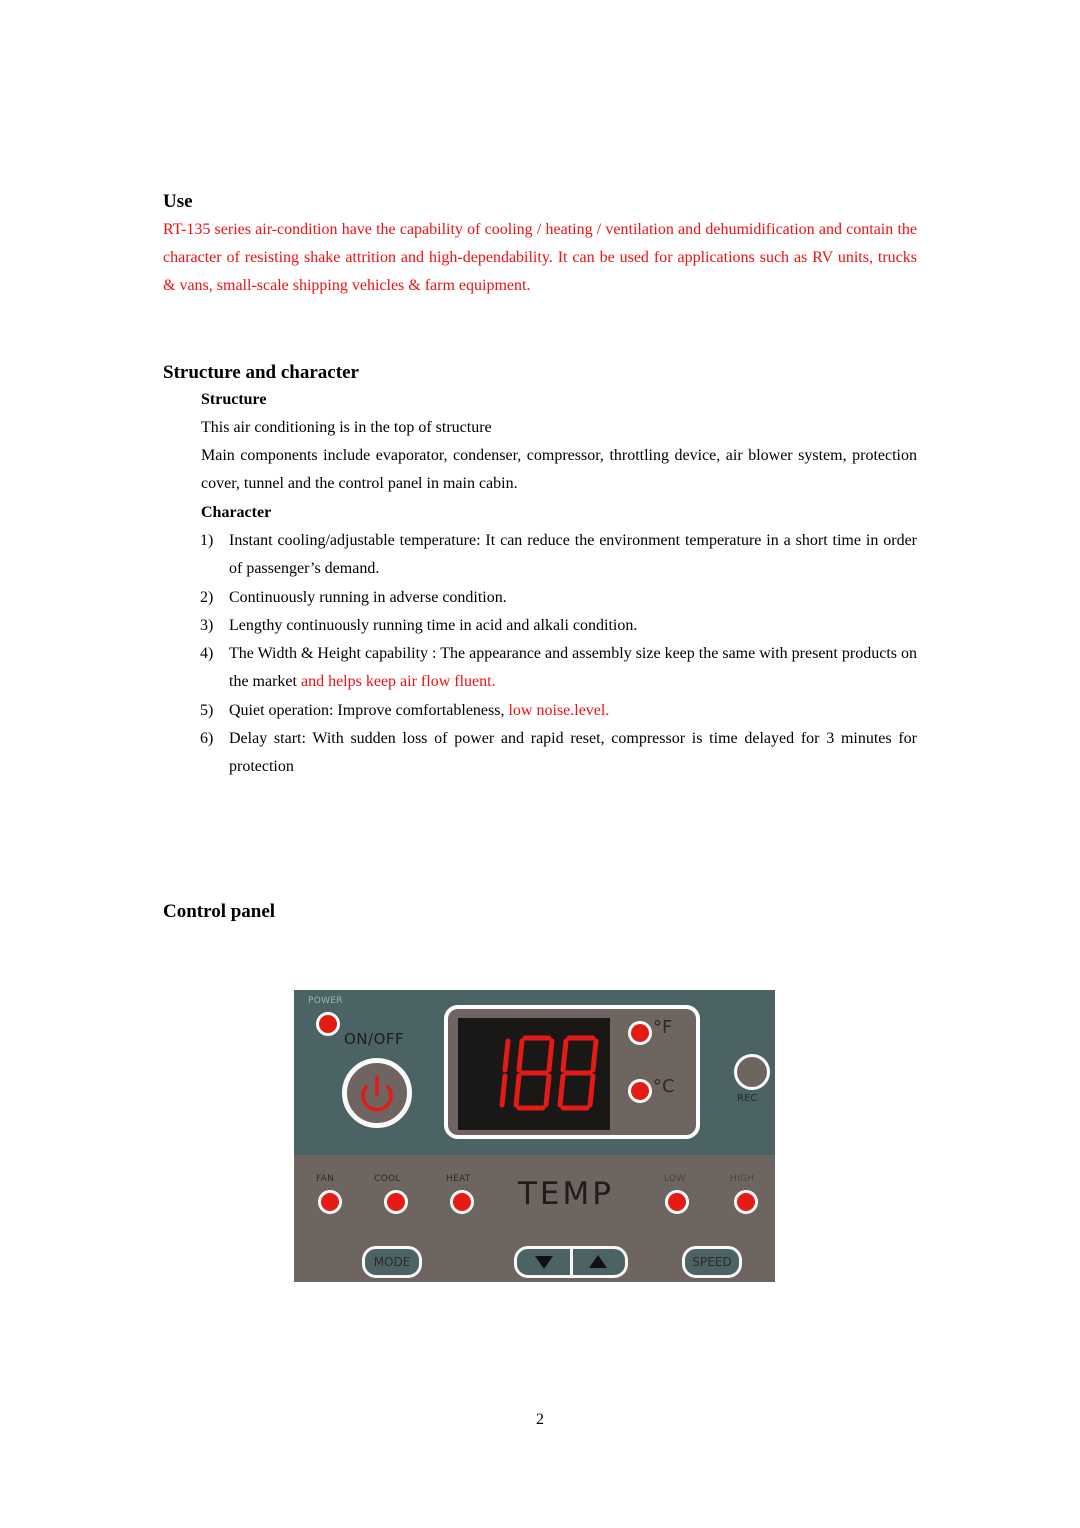 Image resolution: width=1080 pixels, height=1528 pixels. What do you see at coordinates (398, 681) in the screenshot?
I see `character-item-highlight: and helps keep air flow fluent.` at bounding box center [398, 681].